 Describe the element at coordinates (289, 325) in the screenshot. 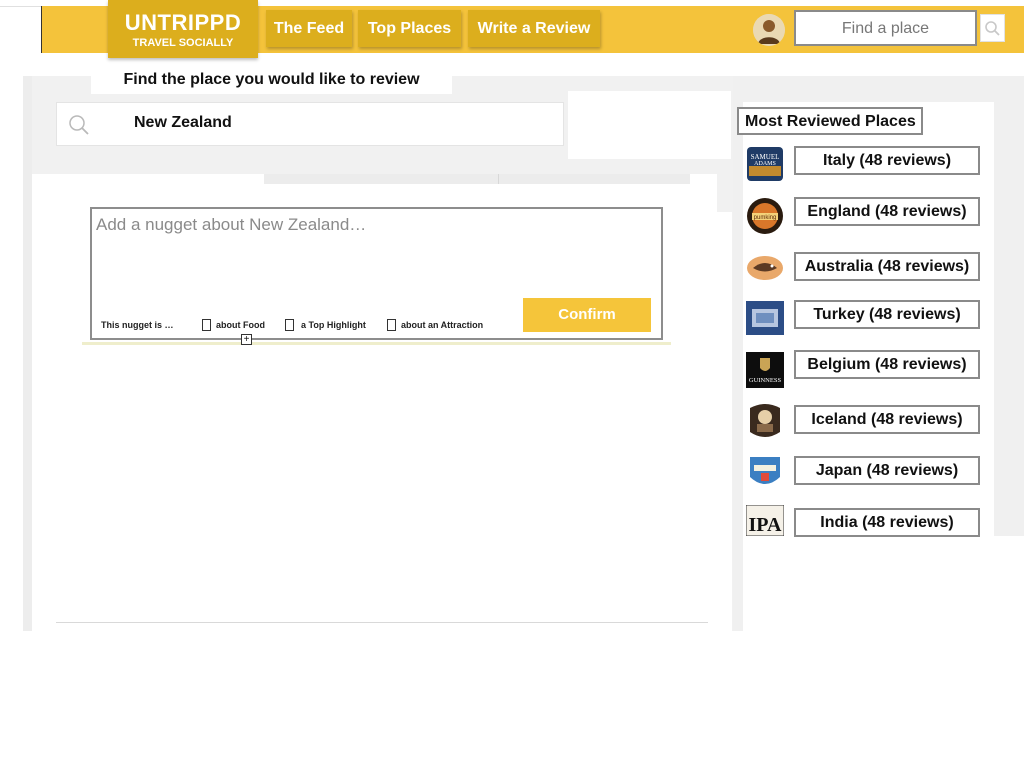

I see `checkbox-top-highlight` at that location.